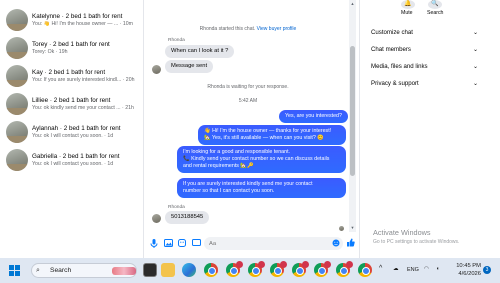  What do you see at coordinates (150, 270) in the screenshot?
I see `task-view-icon` at bounding box center [150, 270].